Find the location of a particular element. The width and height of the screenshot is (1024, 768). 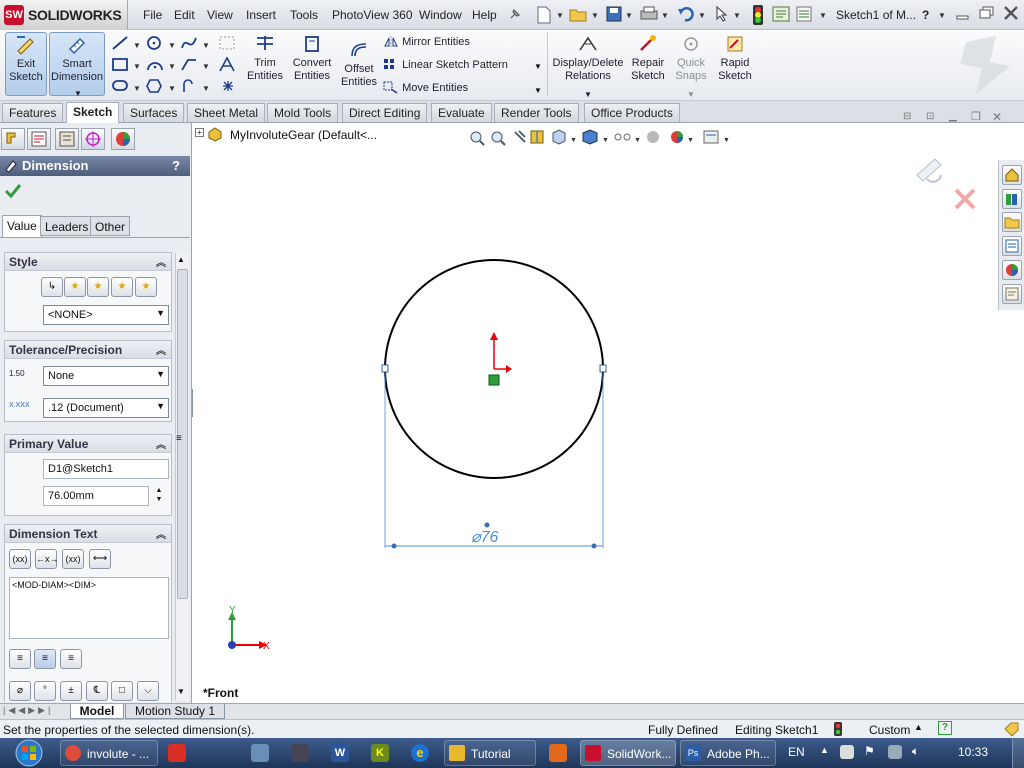

tab-motion-study: Motion Study 1 is located at coordinates (175, 711).